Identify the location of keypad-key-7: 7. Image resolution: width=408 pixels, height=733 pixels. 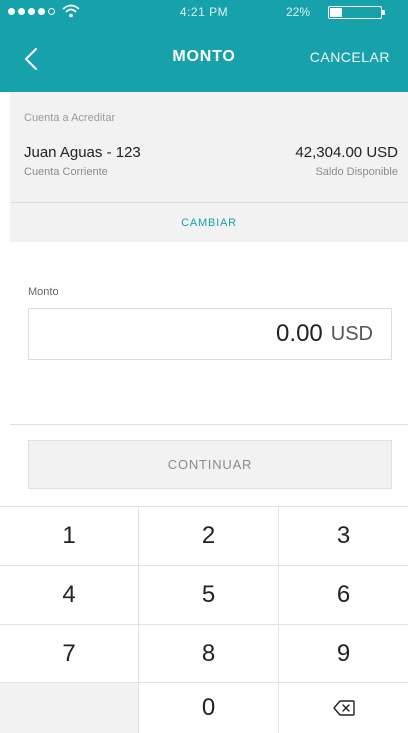
(69, 654).